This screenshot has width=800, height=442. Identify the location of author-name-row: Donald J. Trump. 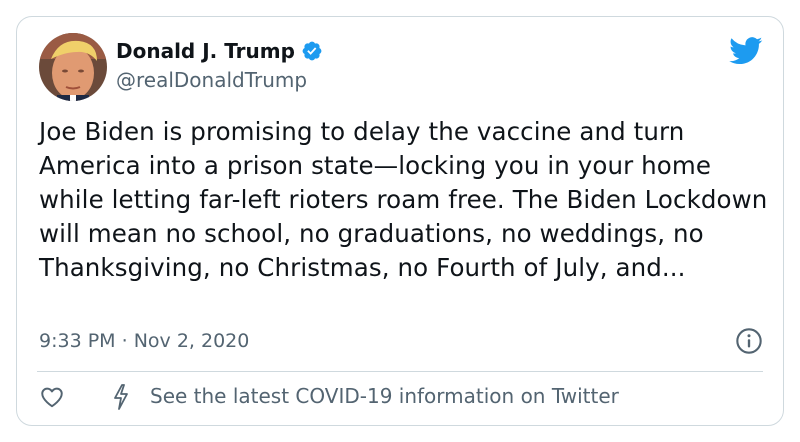
(219, 51).